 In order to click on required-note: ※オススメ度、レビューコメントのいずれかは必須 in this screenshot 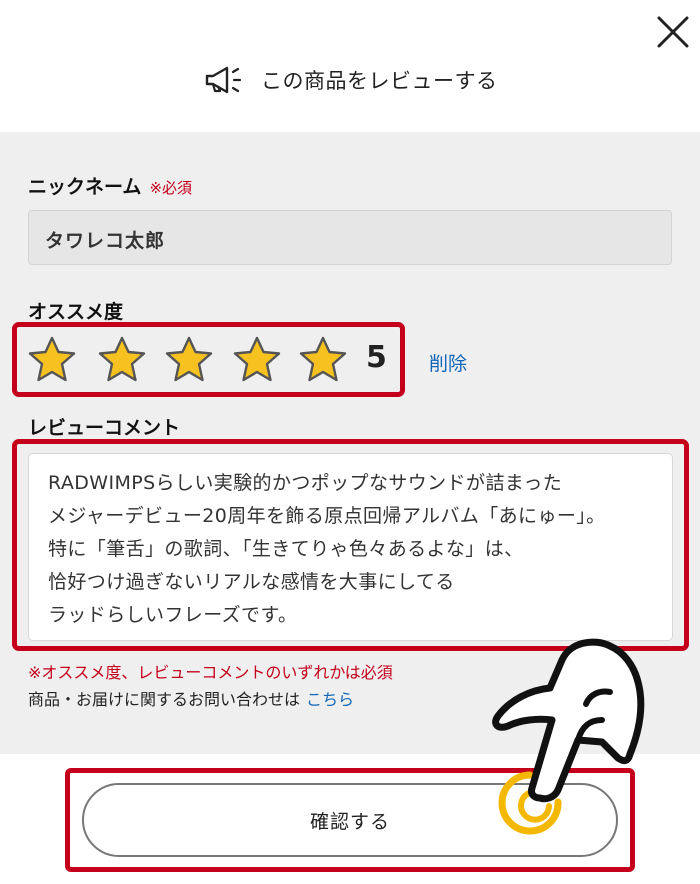, I will do `click(210, 672)`.